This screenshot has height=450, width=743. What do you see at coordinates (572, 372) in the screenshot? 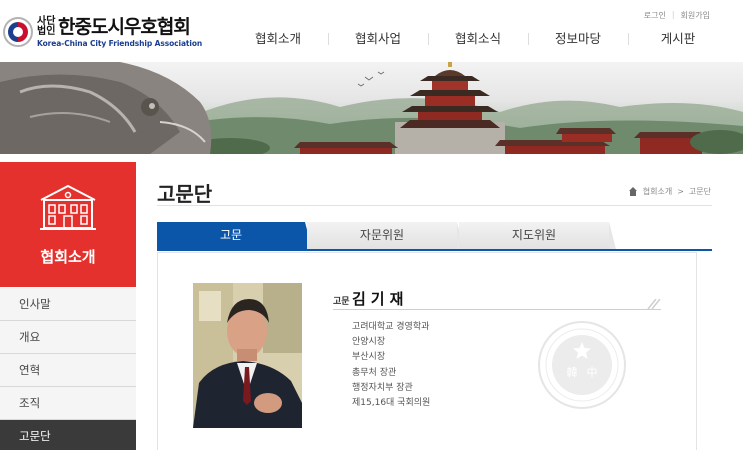
I see `seal-char-left: 韓` at bounding box center [572, 372].